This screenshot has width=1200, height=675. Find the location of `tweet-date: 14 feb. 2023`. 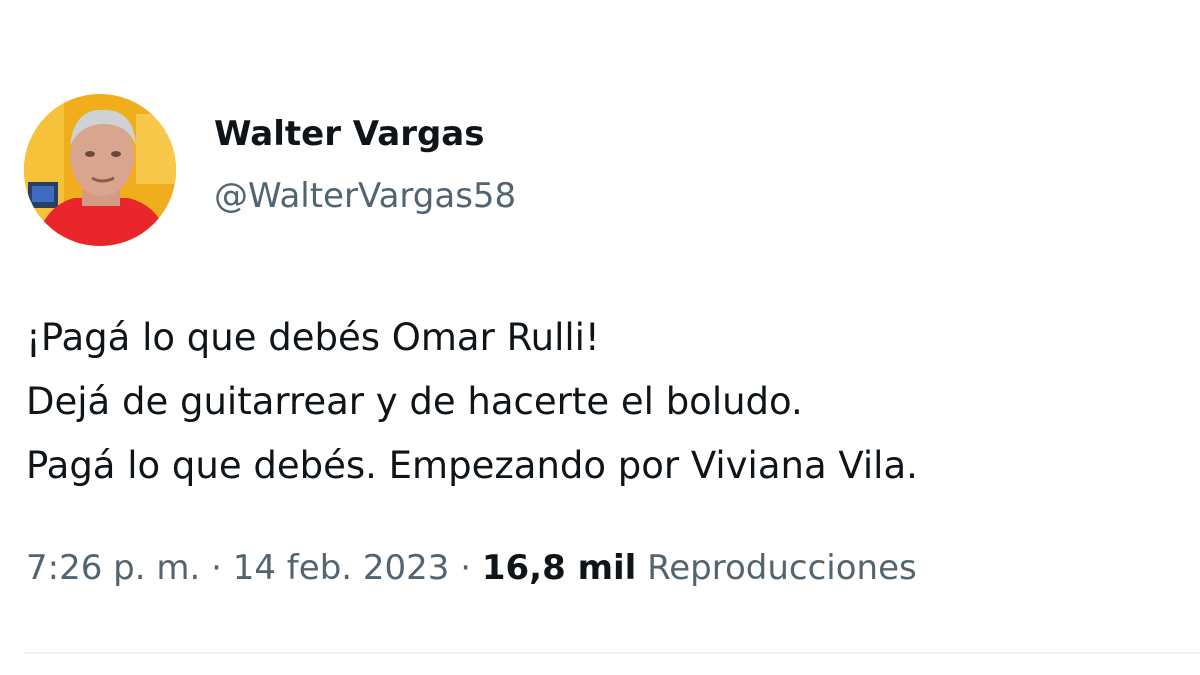

tweet-date: 14 feb. 2023 is located at coordinates (341, 568).